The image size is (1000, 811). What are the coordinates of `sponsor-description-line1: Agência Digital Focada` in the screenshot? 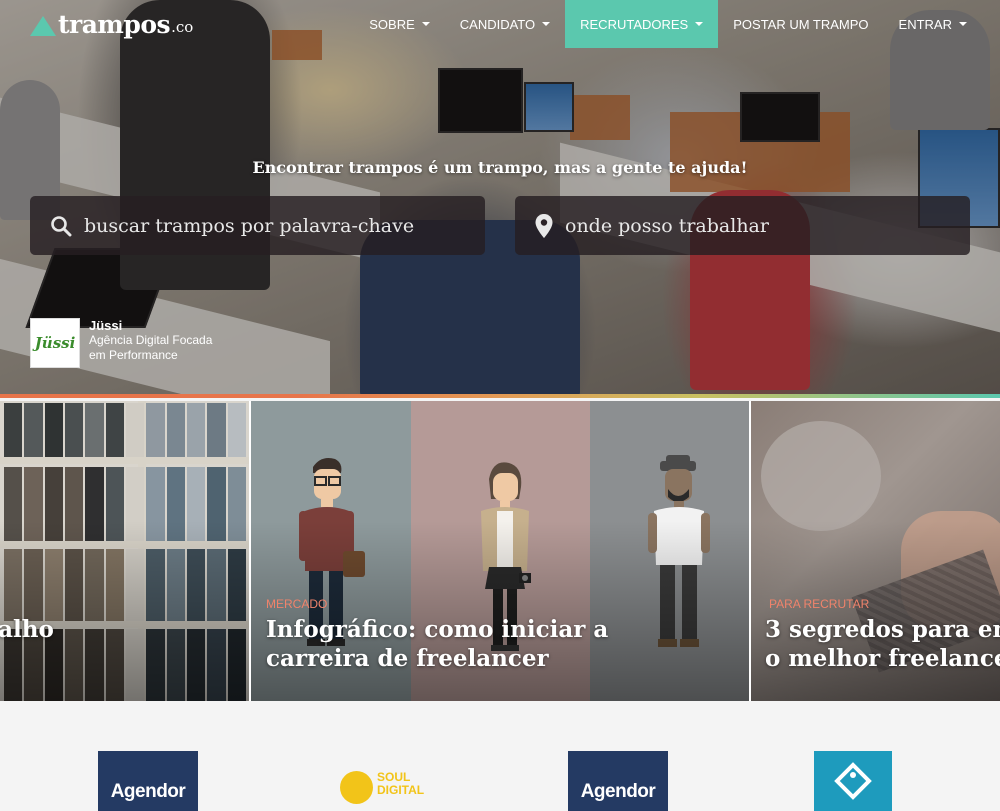 It's located at (151, 340).